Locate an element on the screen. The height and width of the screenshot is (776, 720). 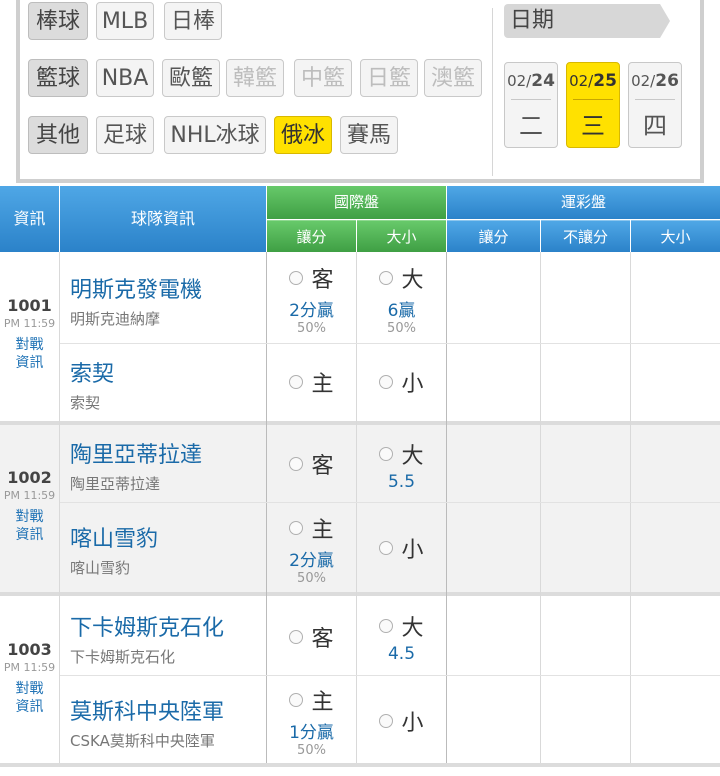
match-number: 1002 is located at coordinates (29, 477).